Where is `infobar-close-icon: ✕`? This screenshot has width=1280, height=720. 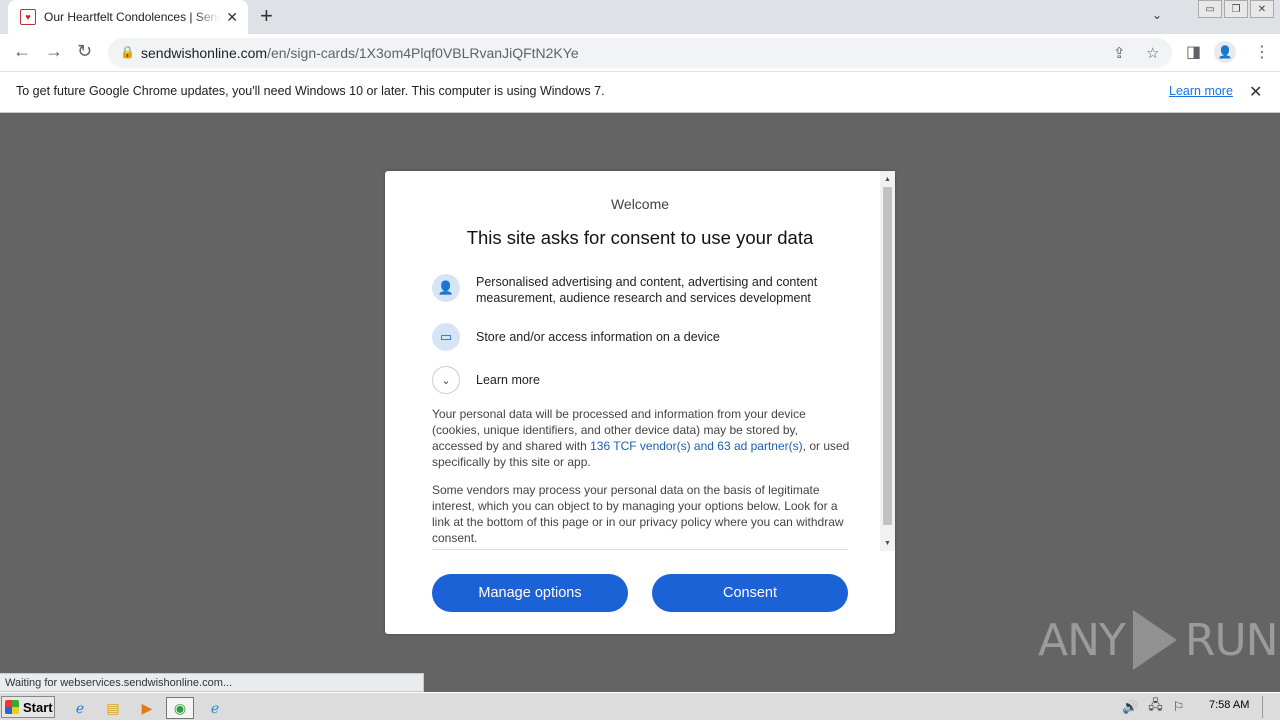
infobar-close-icon: ✕ is located at coordinates (1255, 92).